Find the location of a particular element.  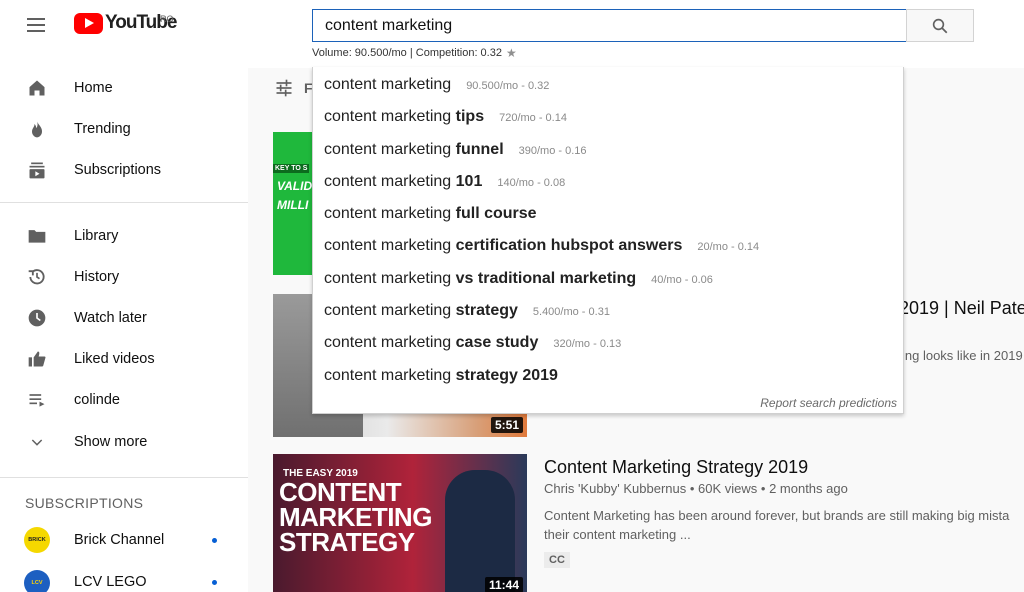

history-icon is located at coordinates (37, 277).